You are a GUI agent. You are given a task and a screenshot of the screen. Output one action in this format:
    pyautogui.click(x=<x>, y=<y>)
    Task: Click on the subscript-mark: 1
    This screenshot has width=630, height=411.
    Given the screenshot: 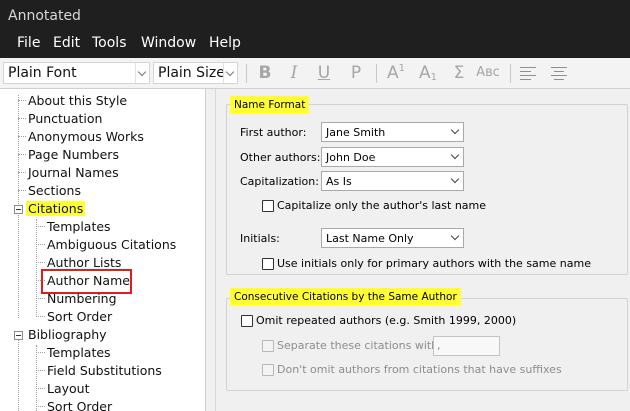 What is the action you would take?
    pyautogui.click(x=434, y=77)
    